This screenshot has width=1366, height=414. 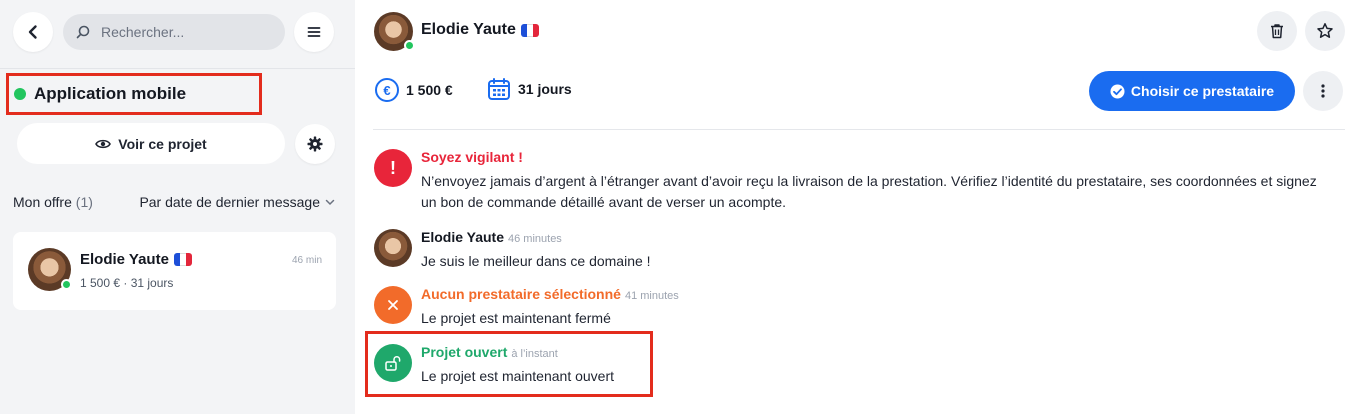 I want to click on project-title: Application mobile, so click(x=134, y=94).